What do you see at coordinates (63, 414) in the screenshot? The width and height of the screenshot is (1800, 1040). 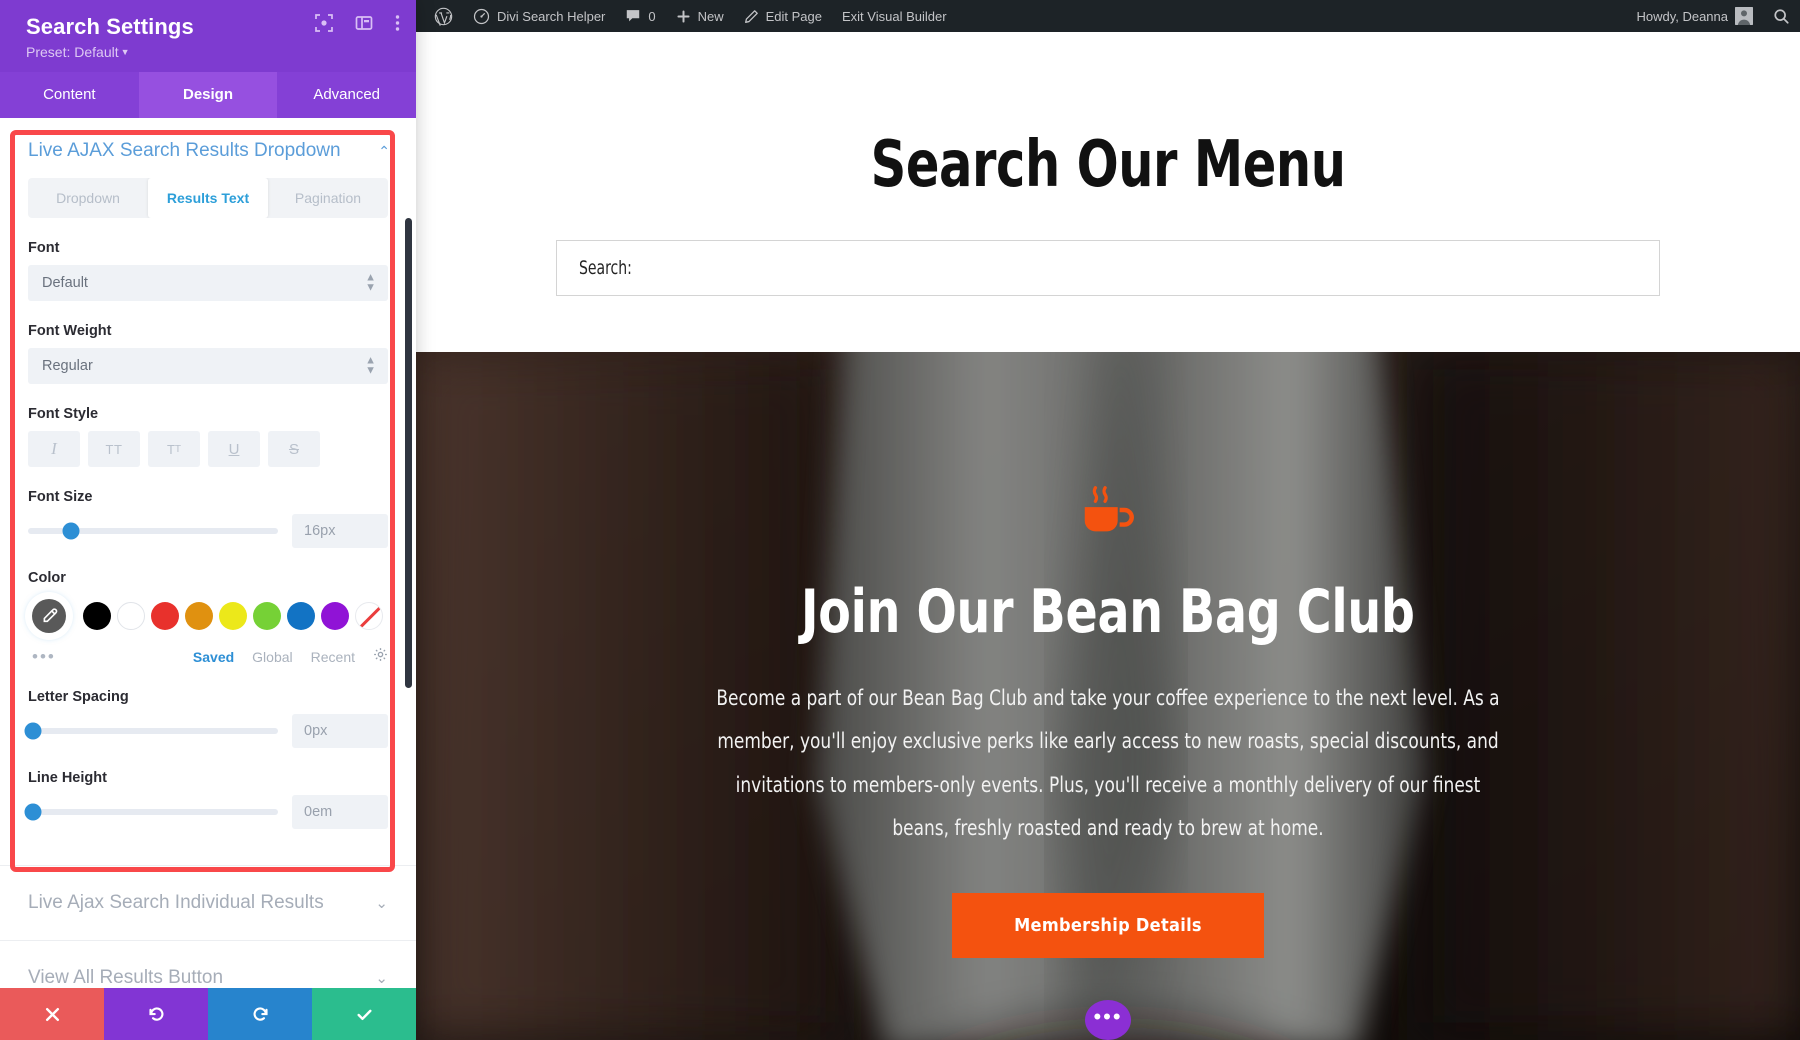 I see `font-style-label: Font Style` at bounding box center [63, 414].